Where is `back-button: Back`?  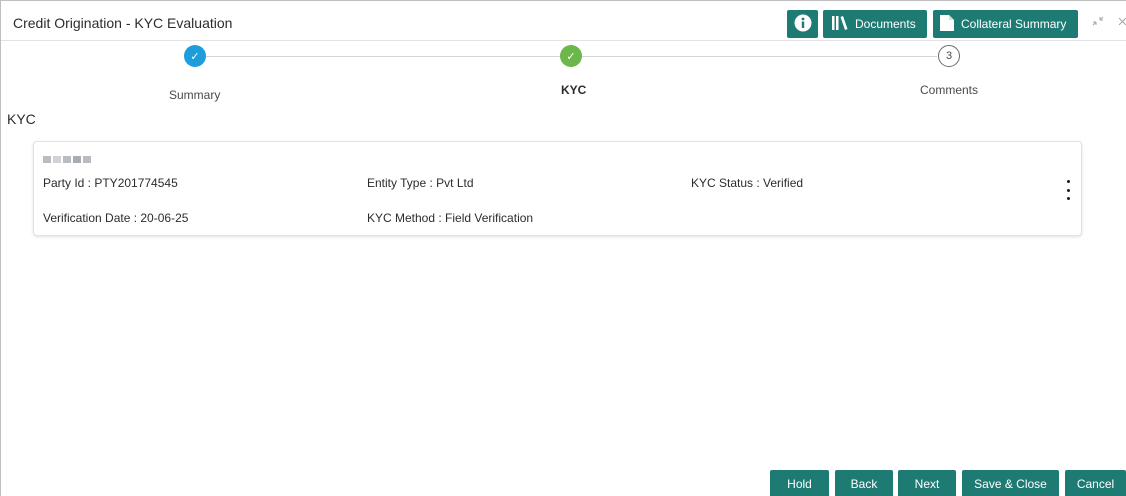 back-button: Back is located at coordinates (864, 483).